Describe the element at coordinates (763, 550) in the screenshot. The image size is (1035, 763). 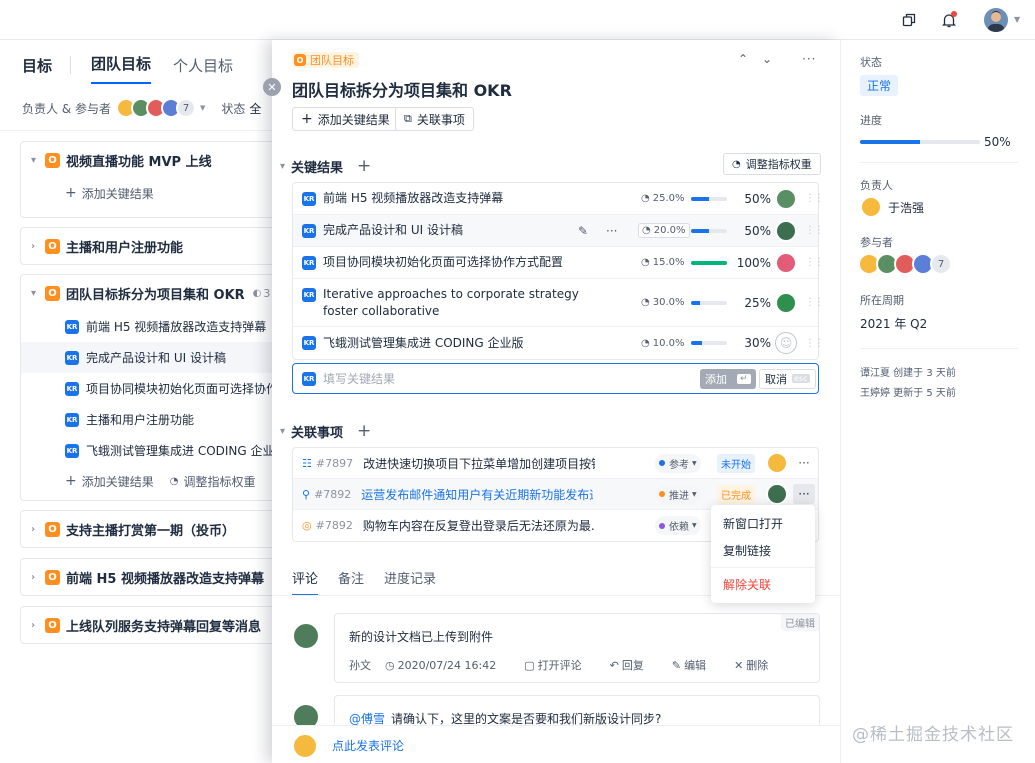
I see `menu-item-copy-link: 复制链接` at that location.